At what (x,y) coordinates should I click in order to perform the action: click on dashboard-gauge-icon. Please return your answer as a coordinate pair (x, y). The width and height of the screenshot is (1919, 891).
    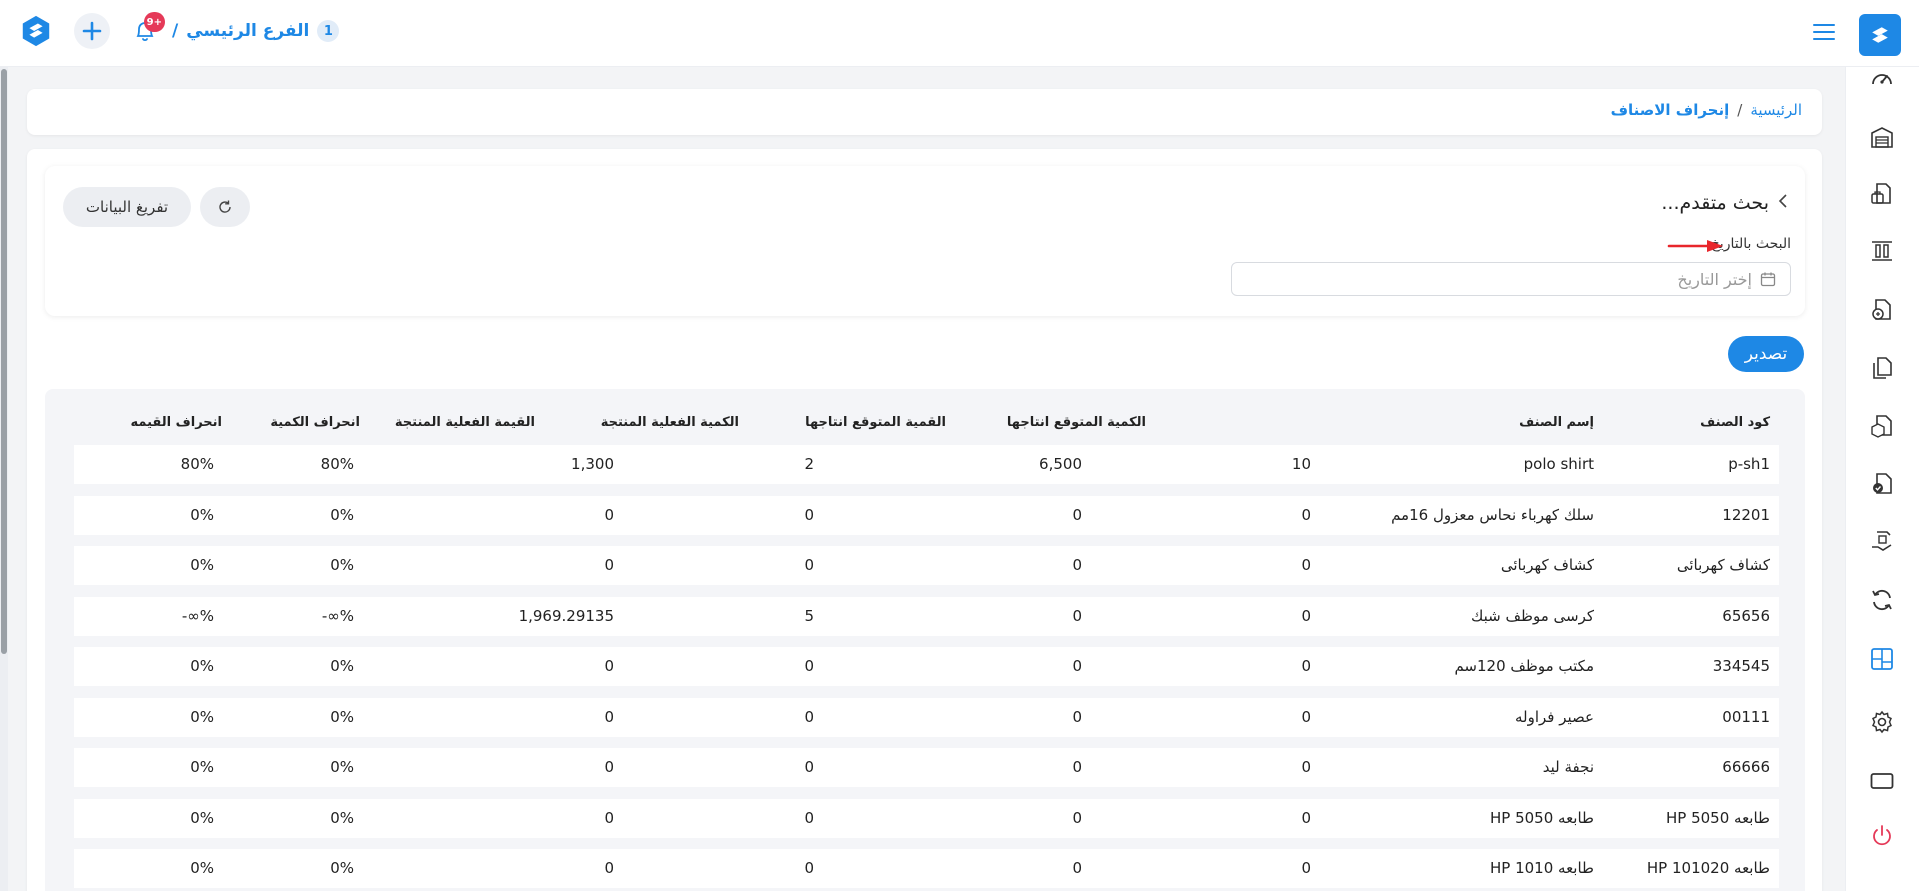
    Looking at the image, I should click on (1882, 79).